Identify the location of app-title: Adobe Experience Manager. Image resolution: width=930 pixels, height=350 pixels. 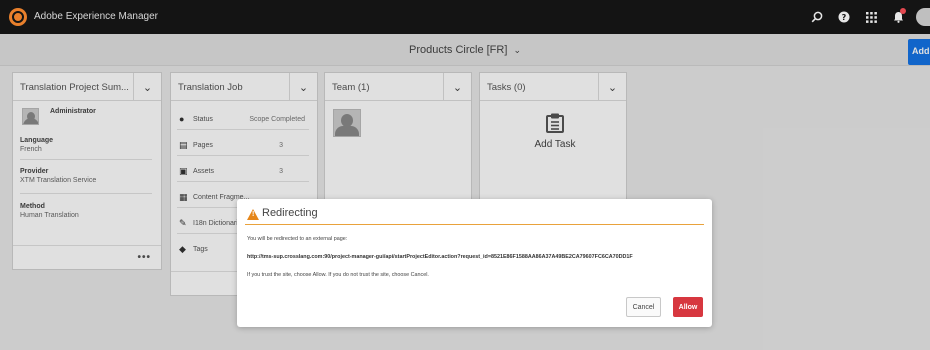
(96, 16).